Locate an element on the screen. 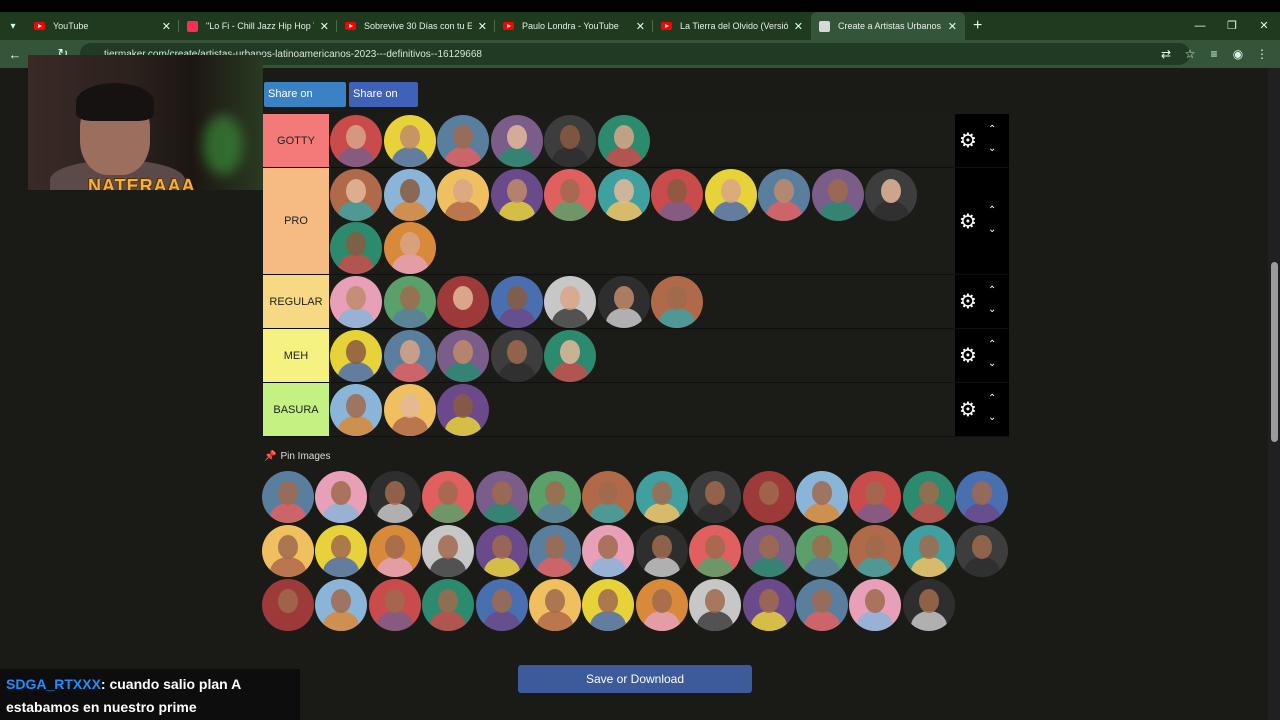 Image resolution: width=1280 pixels, height=720 pixels. restore-icon: ❐ is located at coordinates (1232, 26).